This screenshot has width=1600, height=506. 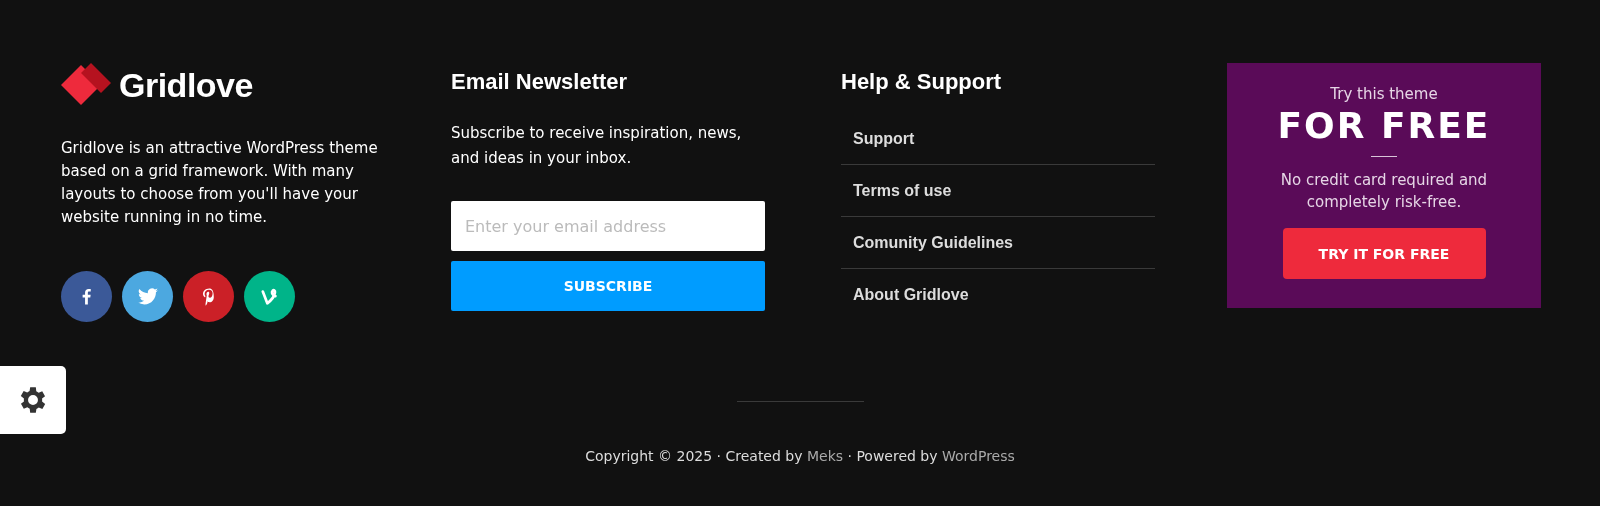 What do you see at coordinates (1384, 191) in the screenshot?
I see `promo-text: No credit card required and completely risk-free.` at bounding box center [1384, 191].